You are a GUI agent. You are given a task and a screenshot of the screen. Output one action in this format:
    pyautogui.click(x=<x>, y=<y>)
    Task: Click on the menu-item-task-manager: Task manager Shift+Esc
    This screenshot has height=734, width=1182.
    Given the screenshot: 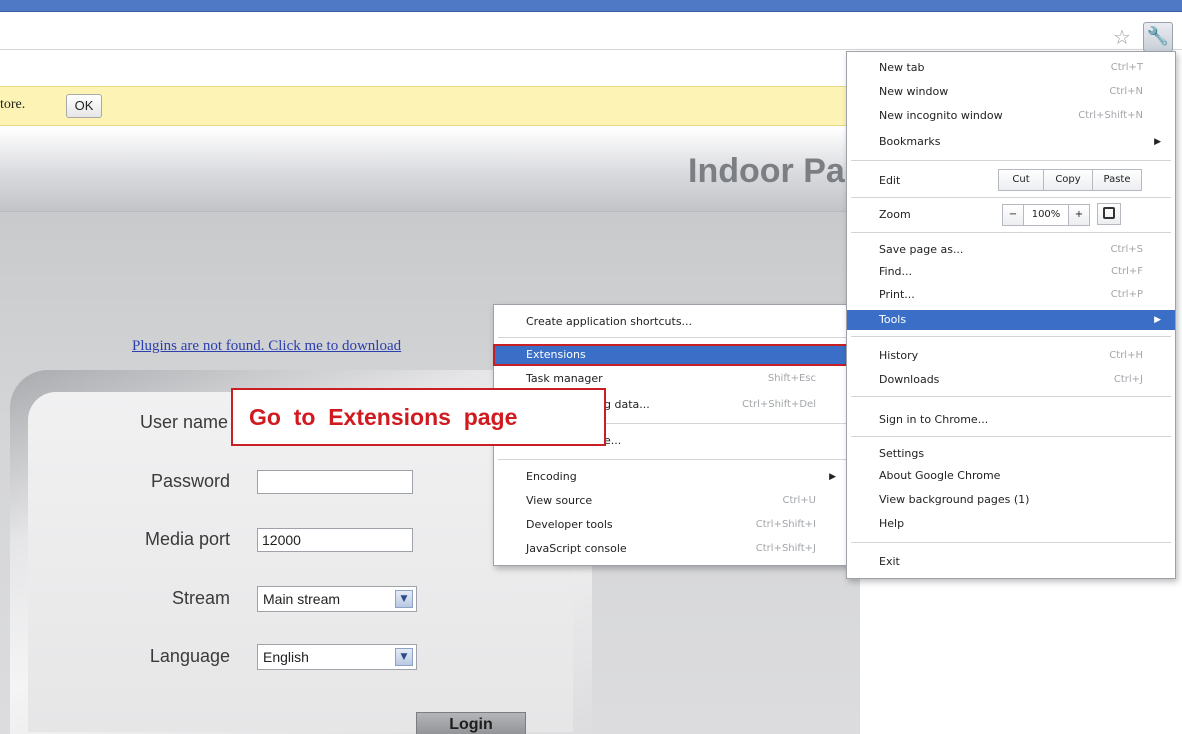 What is the action you would take?
    pyautogui.click(x=672, y=379)
    